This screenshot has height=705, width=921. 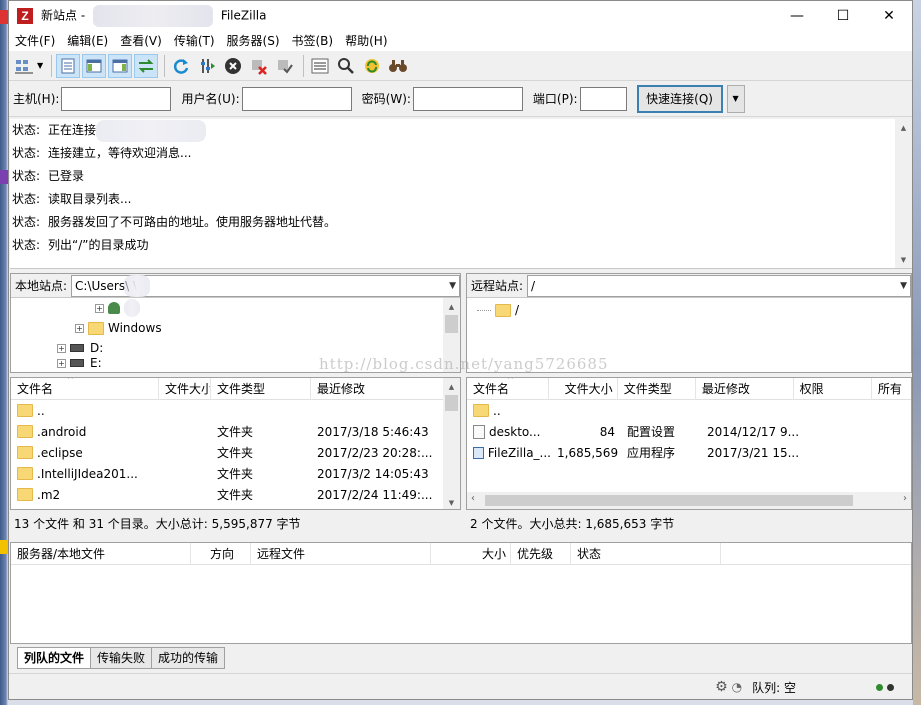 What do you see at coordinates (833, 389) in the screenshot?
I see `column-permissions: 权限` at bounding box center [833, 389].